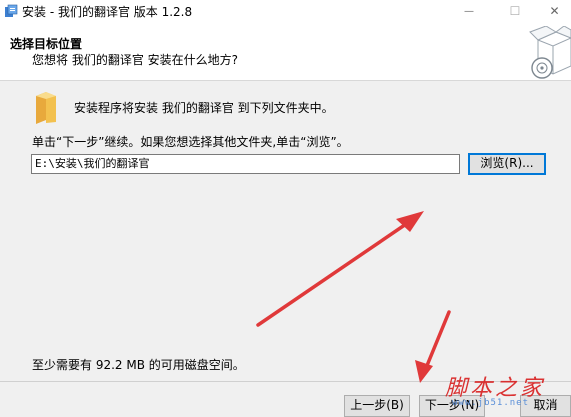 The height and width of the screenshot is (417, 571). I want to click on minimize-button: —, so click(469, 11).